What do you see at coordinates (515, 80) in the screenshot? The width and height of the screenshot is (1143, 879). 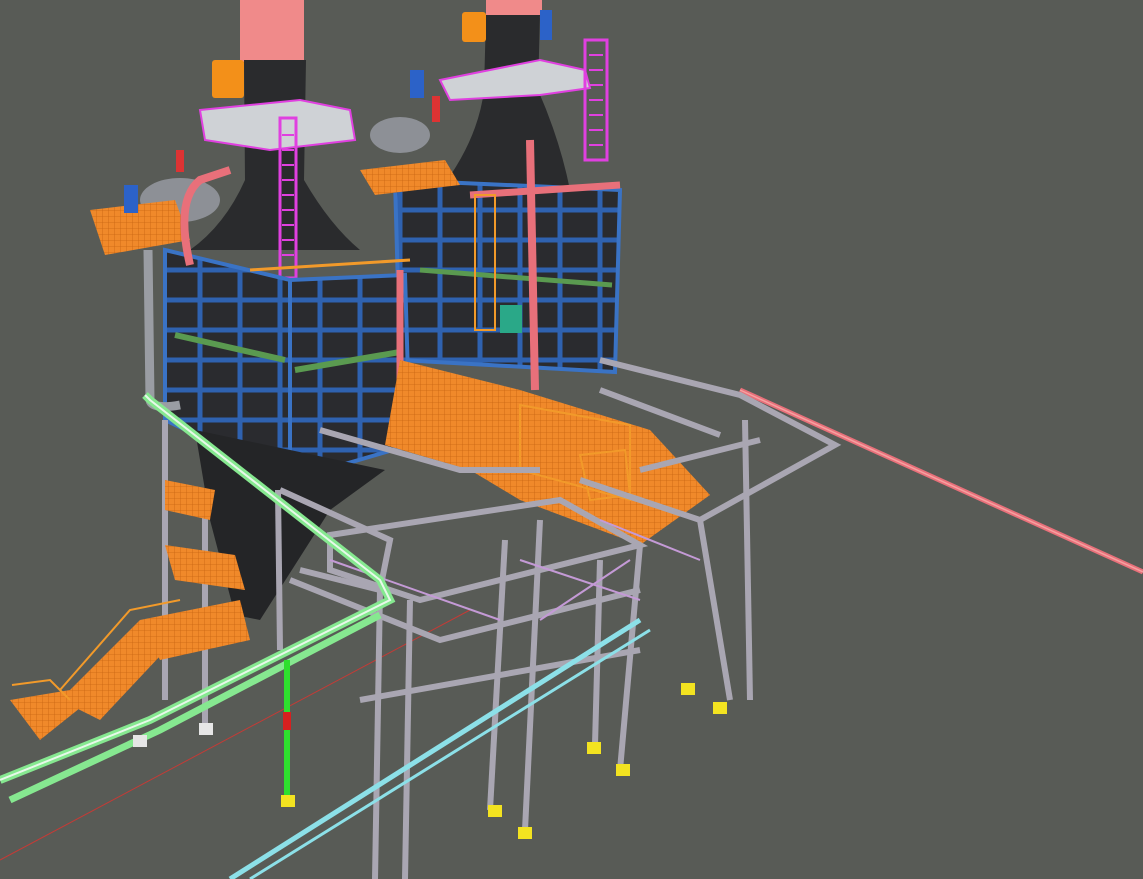 I see `stack-2-platform` at bounding box center [515, 80].